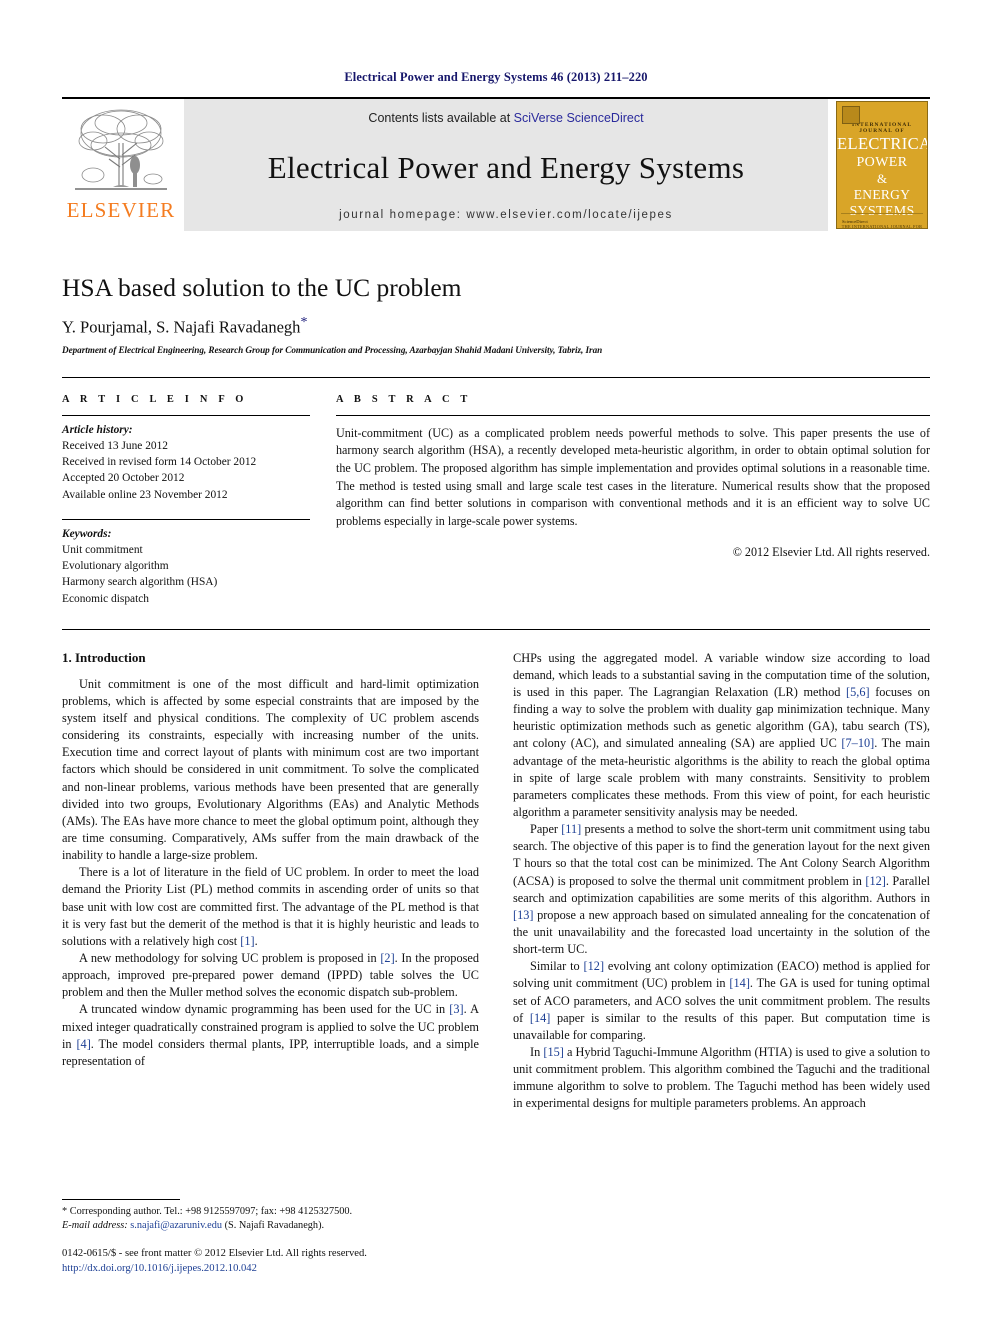 Image resolution: width=992 pixels, height=1323 pixels. What do you see at coordinates (579, 118) in the screenshot?
I see `sciencedirect-link: SciVerse ScienceDirect` at bounding box center [579, 118].